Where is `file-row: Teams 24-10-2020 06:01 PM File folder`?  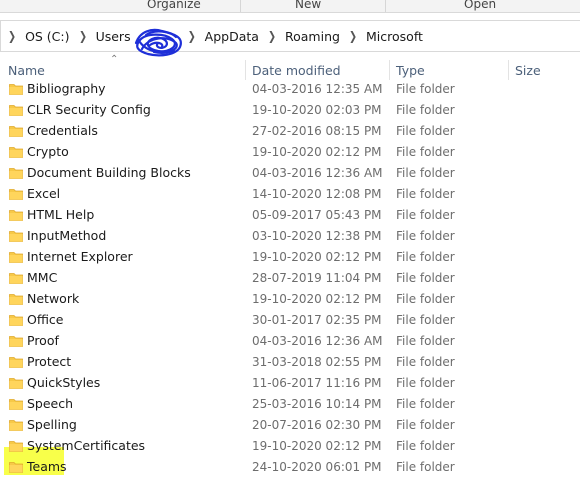
file-row: Teams 24-10-2020 06:01 PM File folder is located at coordinates (290, 467).